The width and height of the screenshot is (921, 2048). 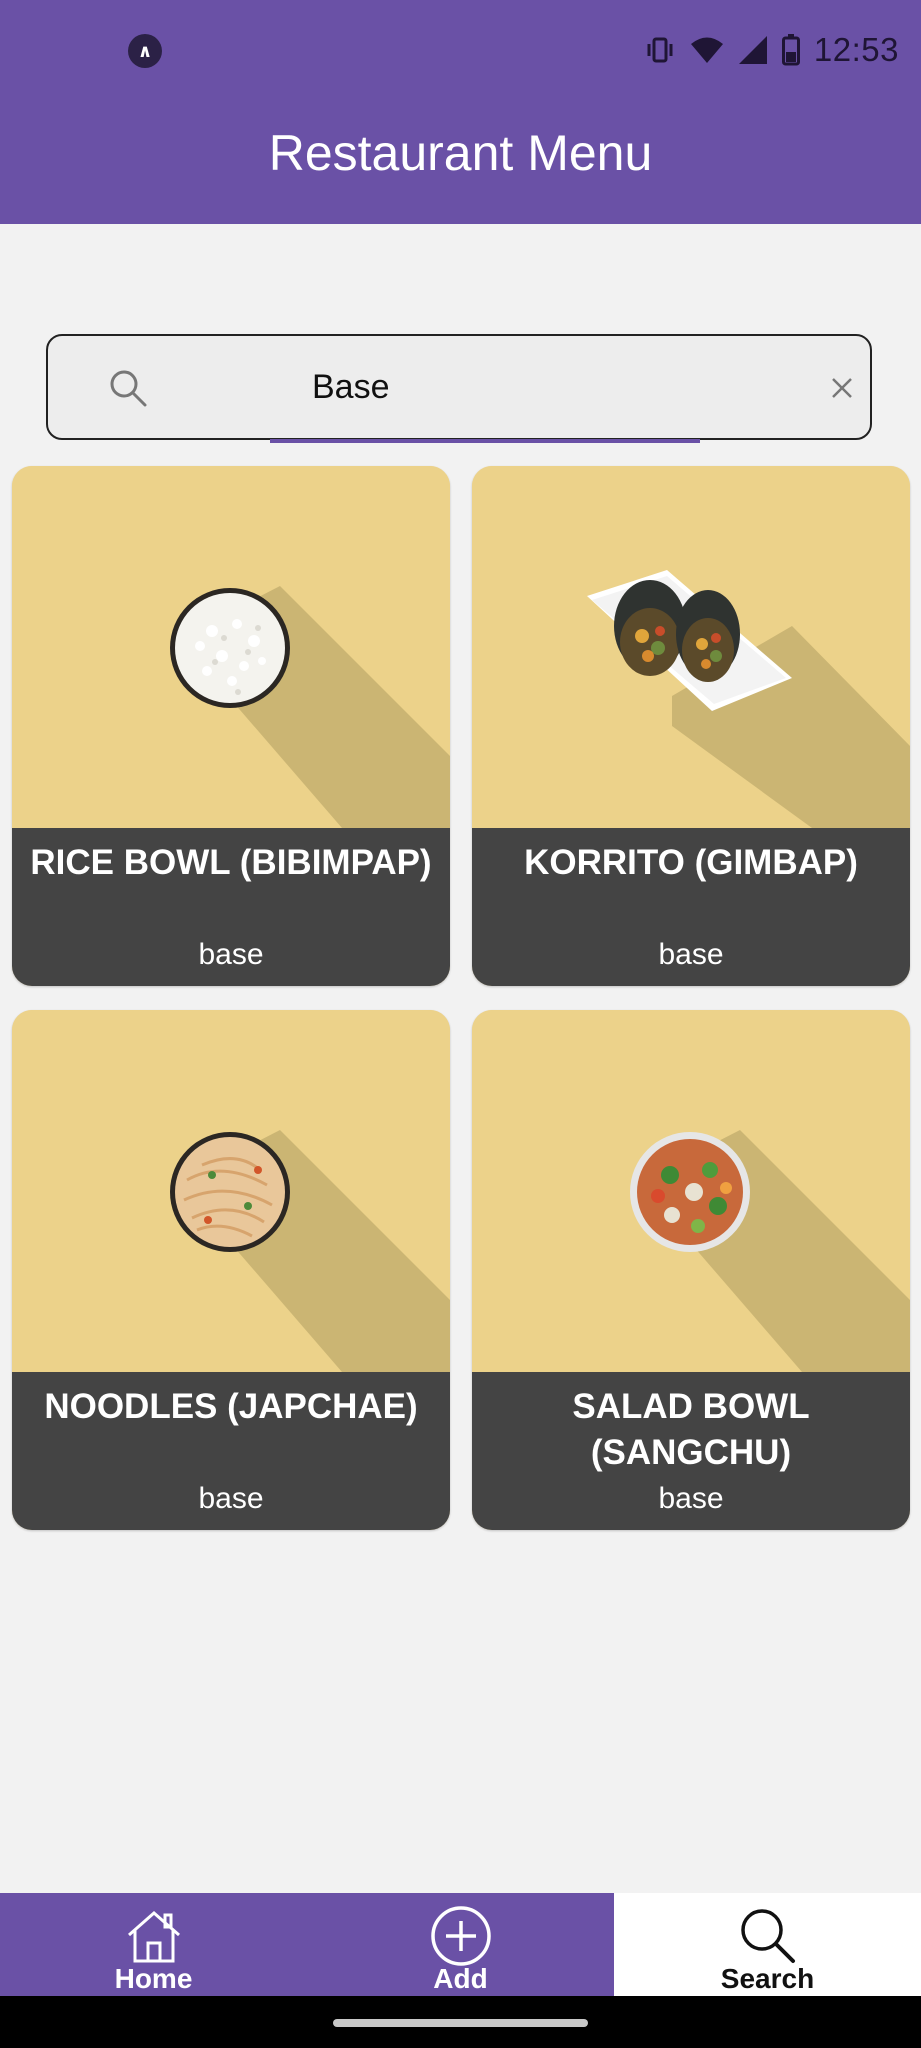 I want to click on menu-item-label: SALAD BOWL (SANGCHU) base, so click(x=691, y=1451).